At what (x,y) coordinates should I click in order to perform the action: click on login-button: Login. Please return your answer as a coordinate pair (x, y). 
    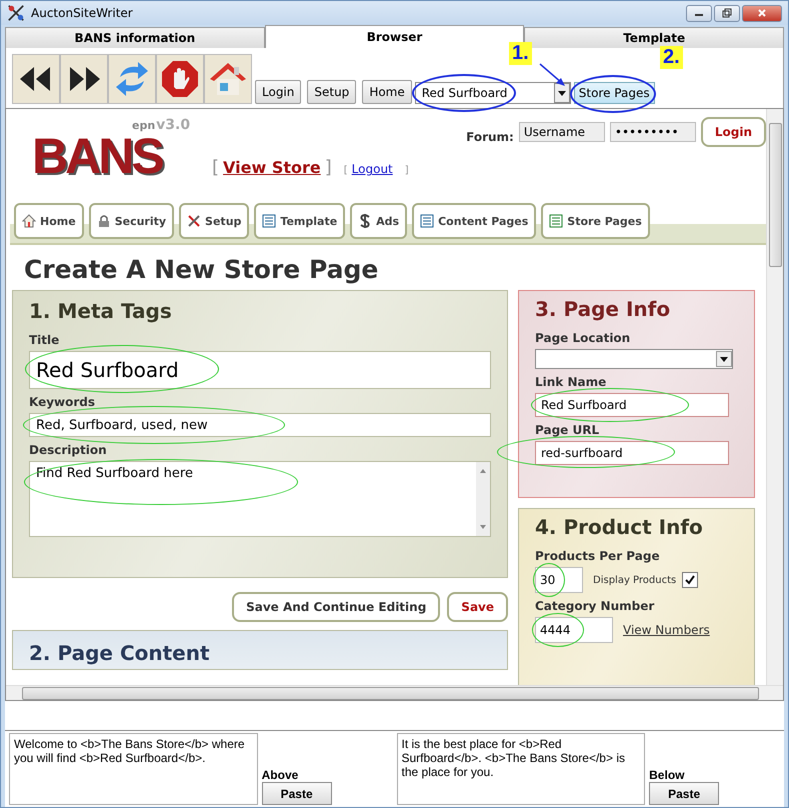
    Looking at the image, I should click on (733, 132).